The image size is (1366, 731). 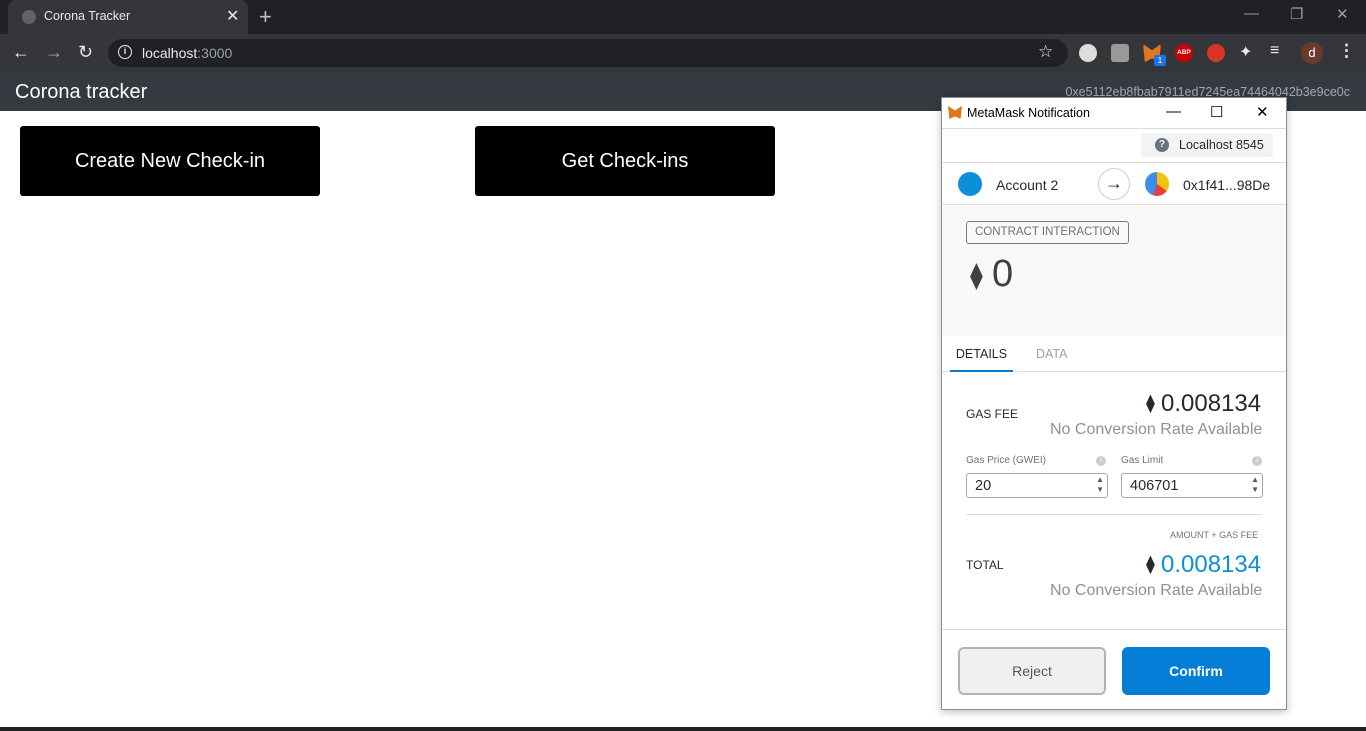 What do you see at coordinates (1342, 14) in the screenshot?
I see `close-window-icon: ✕` at bounding box center [1342, 14].